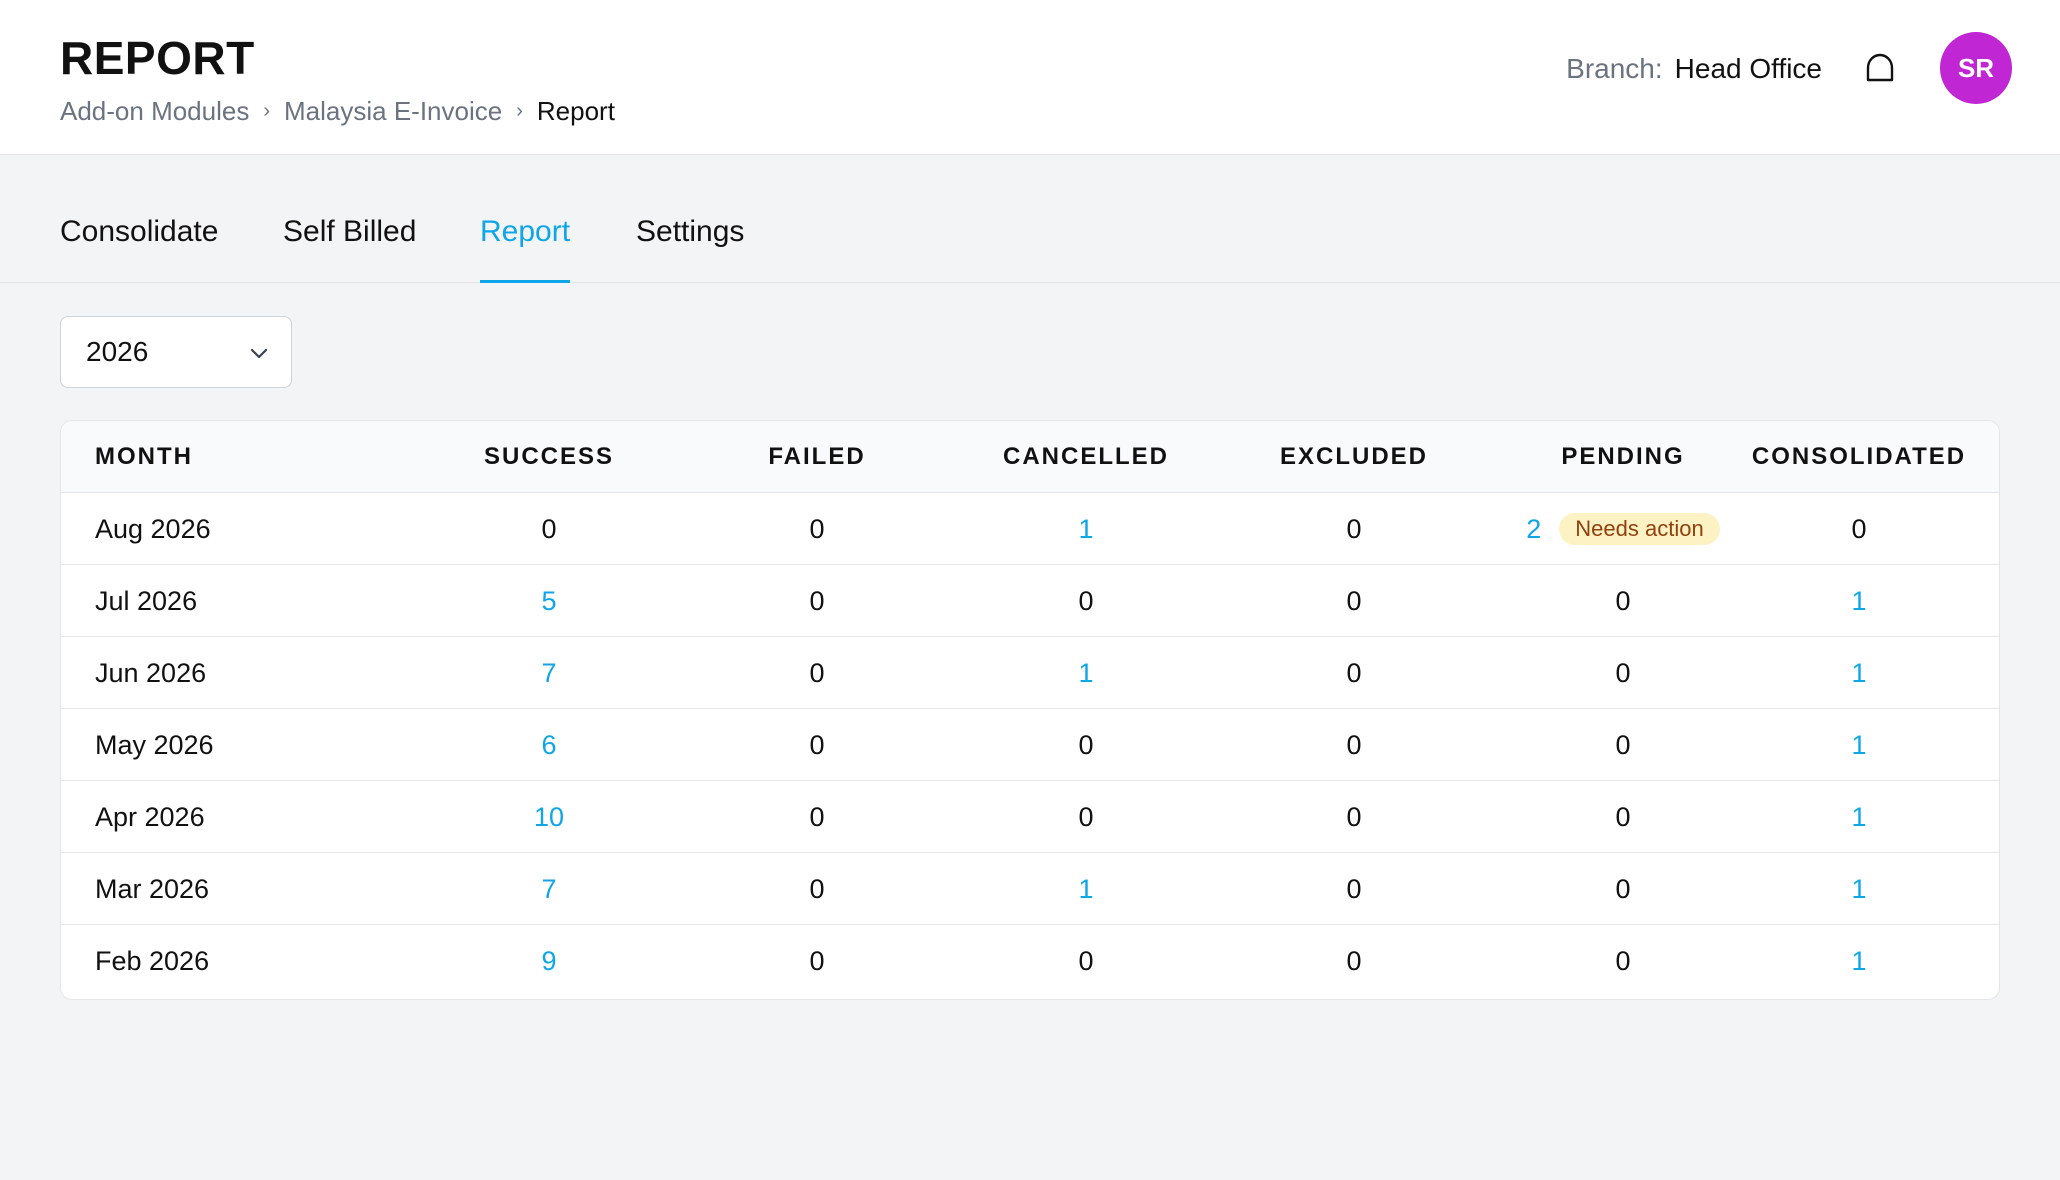 The image size is (2060, 1180). What do you see at coordinates (1353, 456) in the screenshot?
I see `column-header-excluded: EXCLUDED` at bounding box center [1353, 456].